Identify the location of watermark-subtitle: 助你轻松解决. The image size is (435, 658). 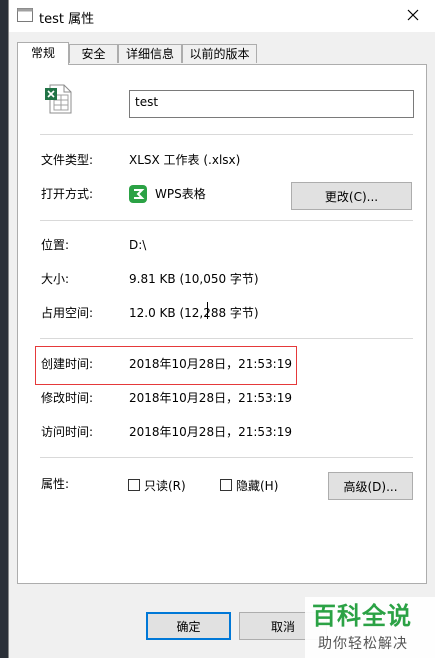
(363, 644).